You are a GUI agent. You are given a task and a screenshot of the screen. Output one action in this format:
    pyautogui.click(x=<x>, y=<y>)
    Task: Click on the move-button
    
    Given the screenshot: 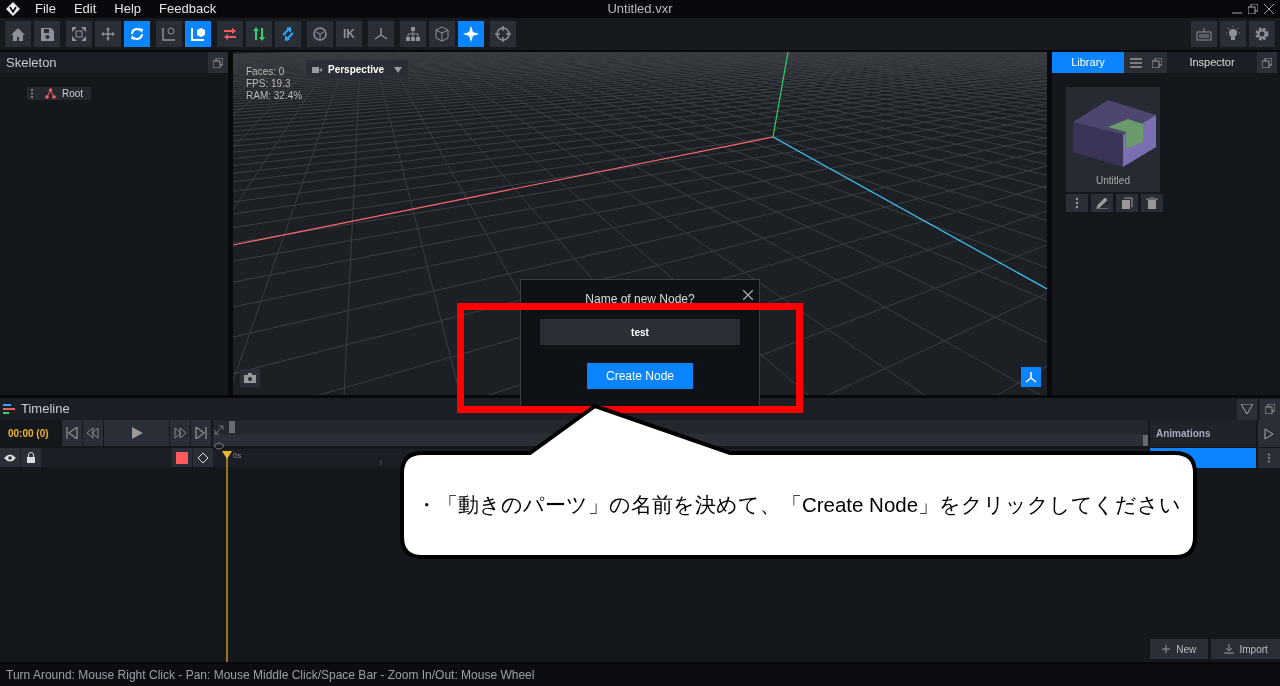 What is the action you would take?
    pyautogui.click(x=108, y=34)
    